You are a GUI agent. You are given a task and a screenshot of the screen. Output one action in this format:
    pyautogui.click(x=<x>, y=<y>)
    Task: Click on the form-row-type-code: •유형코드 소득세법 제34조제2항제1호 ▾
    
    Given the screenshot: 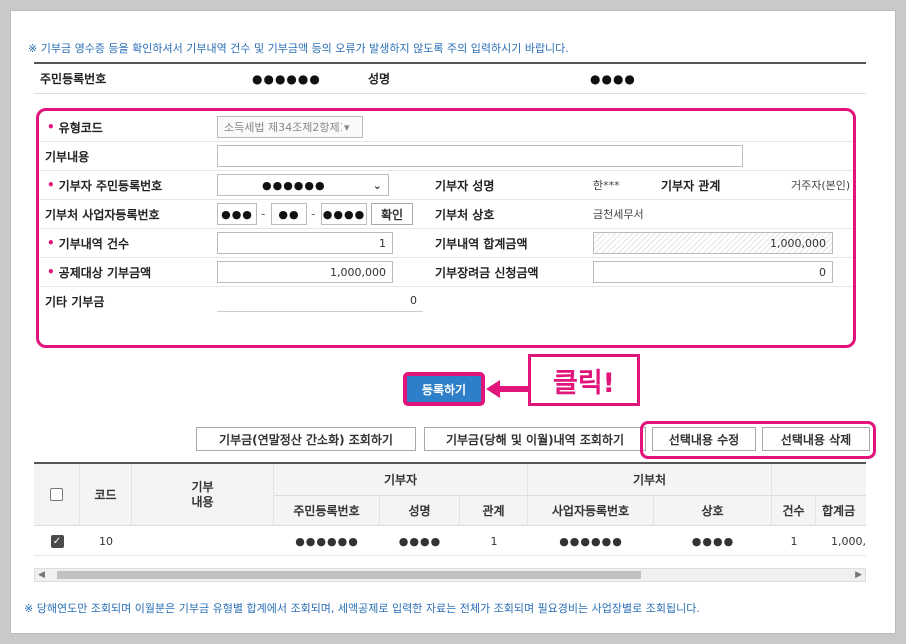 What is the action you would take?
    pyautogui.click(x=446, y=127)
    